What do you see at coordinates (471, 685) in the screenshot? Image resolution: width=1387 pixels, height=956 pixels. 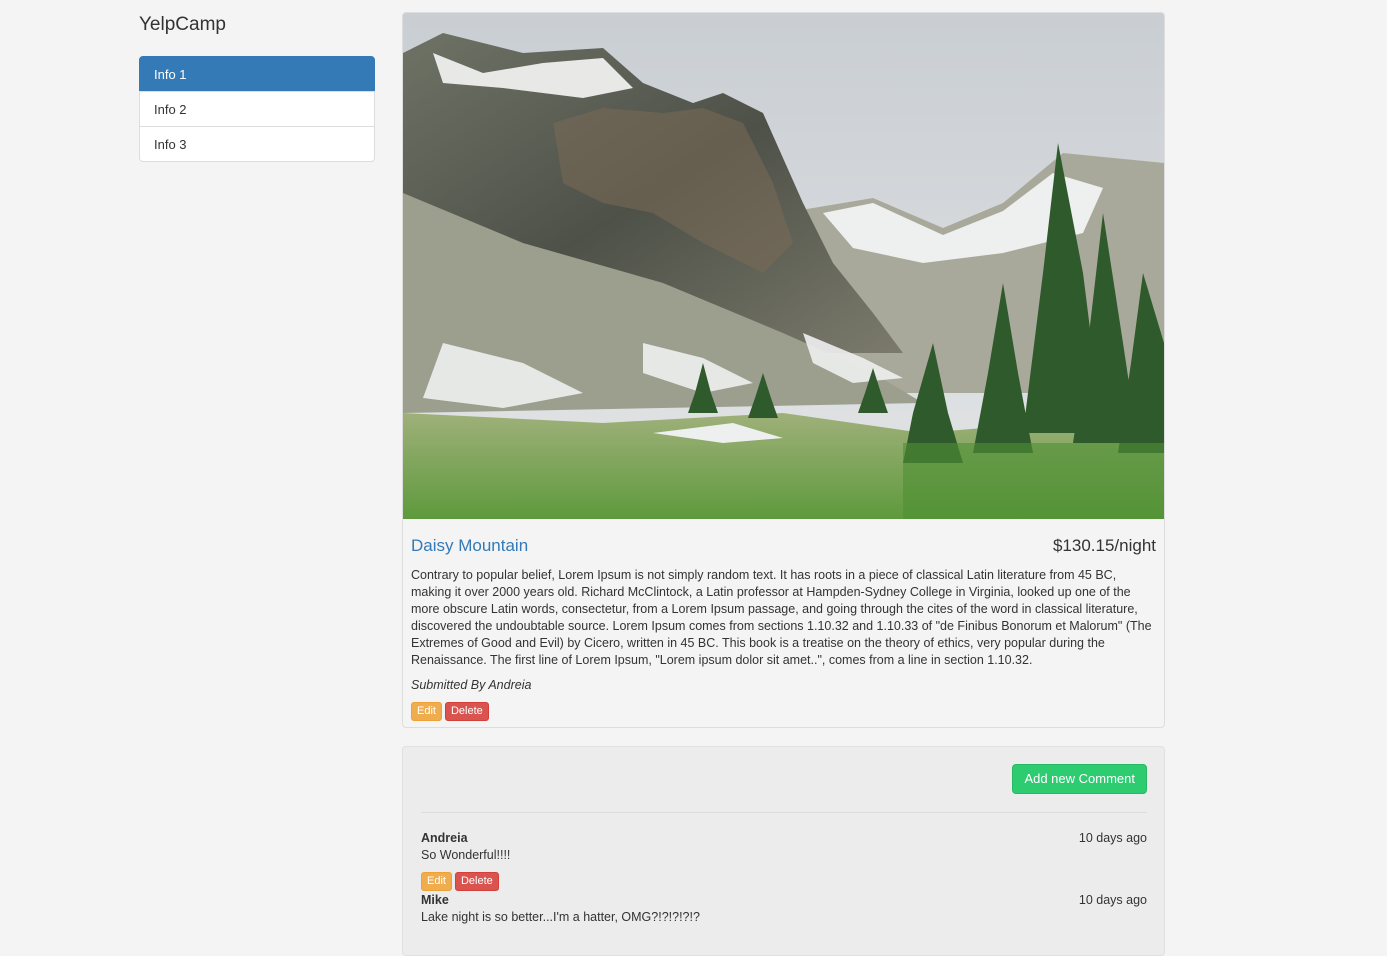 I see `submitted-by: Submitted By Andreia` at bounding box center [471, 685].